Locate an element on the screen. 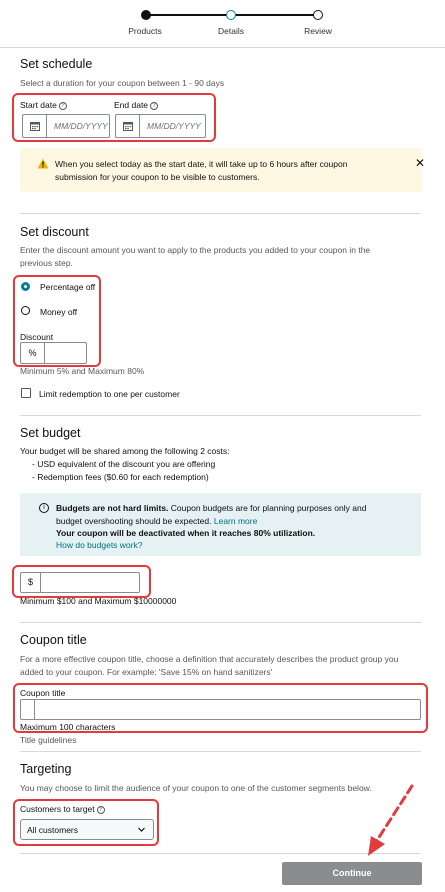 This screenshot has height=892, width=445. close-icon: ✕ is located at coordinates (420, 163).